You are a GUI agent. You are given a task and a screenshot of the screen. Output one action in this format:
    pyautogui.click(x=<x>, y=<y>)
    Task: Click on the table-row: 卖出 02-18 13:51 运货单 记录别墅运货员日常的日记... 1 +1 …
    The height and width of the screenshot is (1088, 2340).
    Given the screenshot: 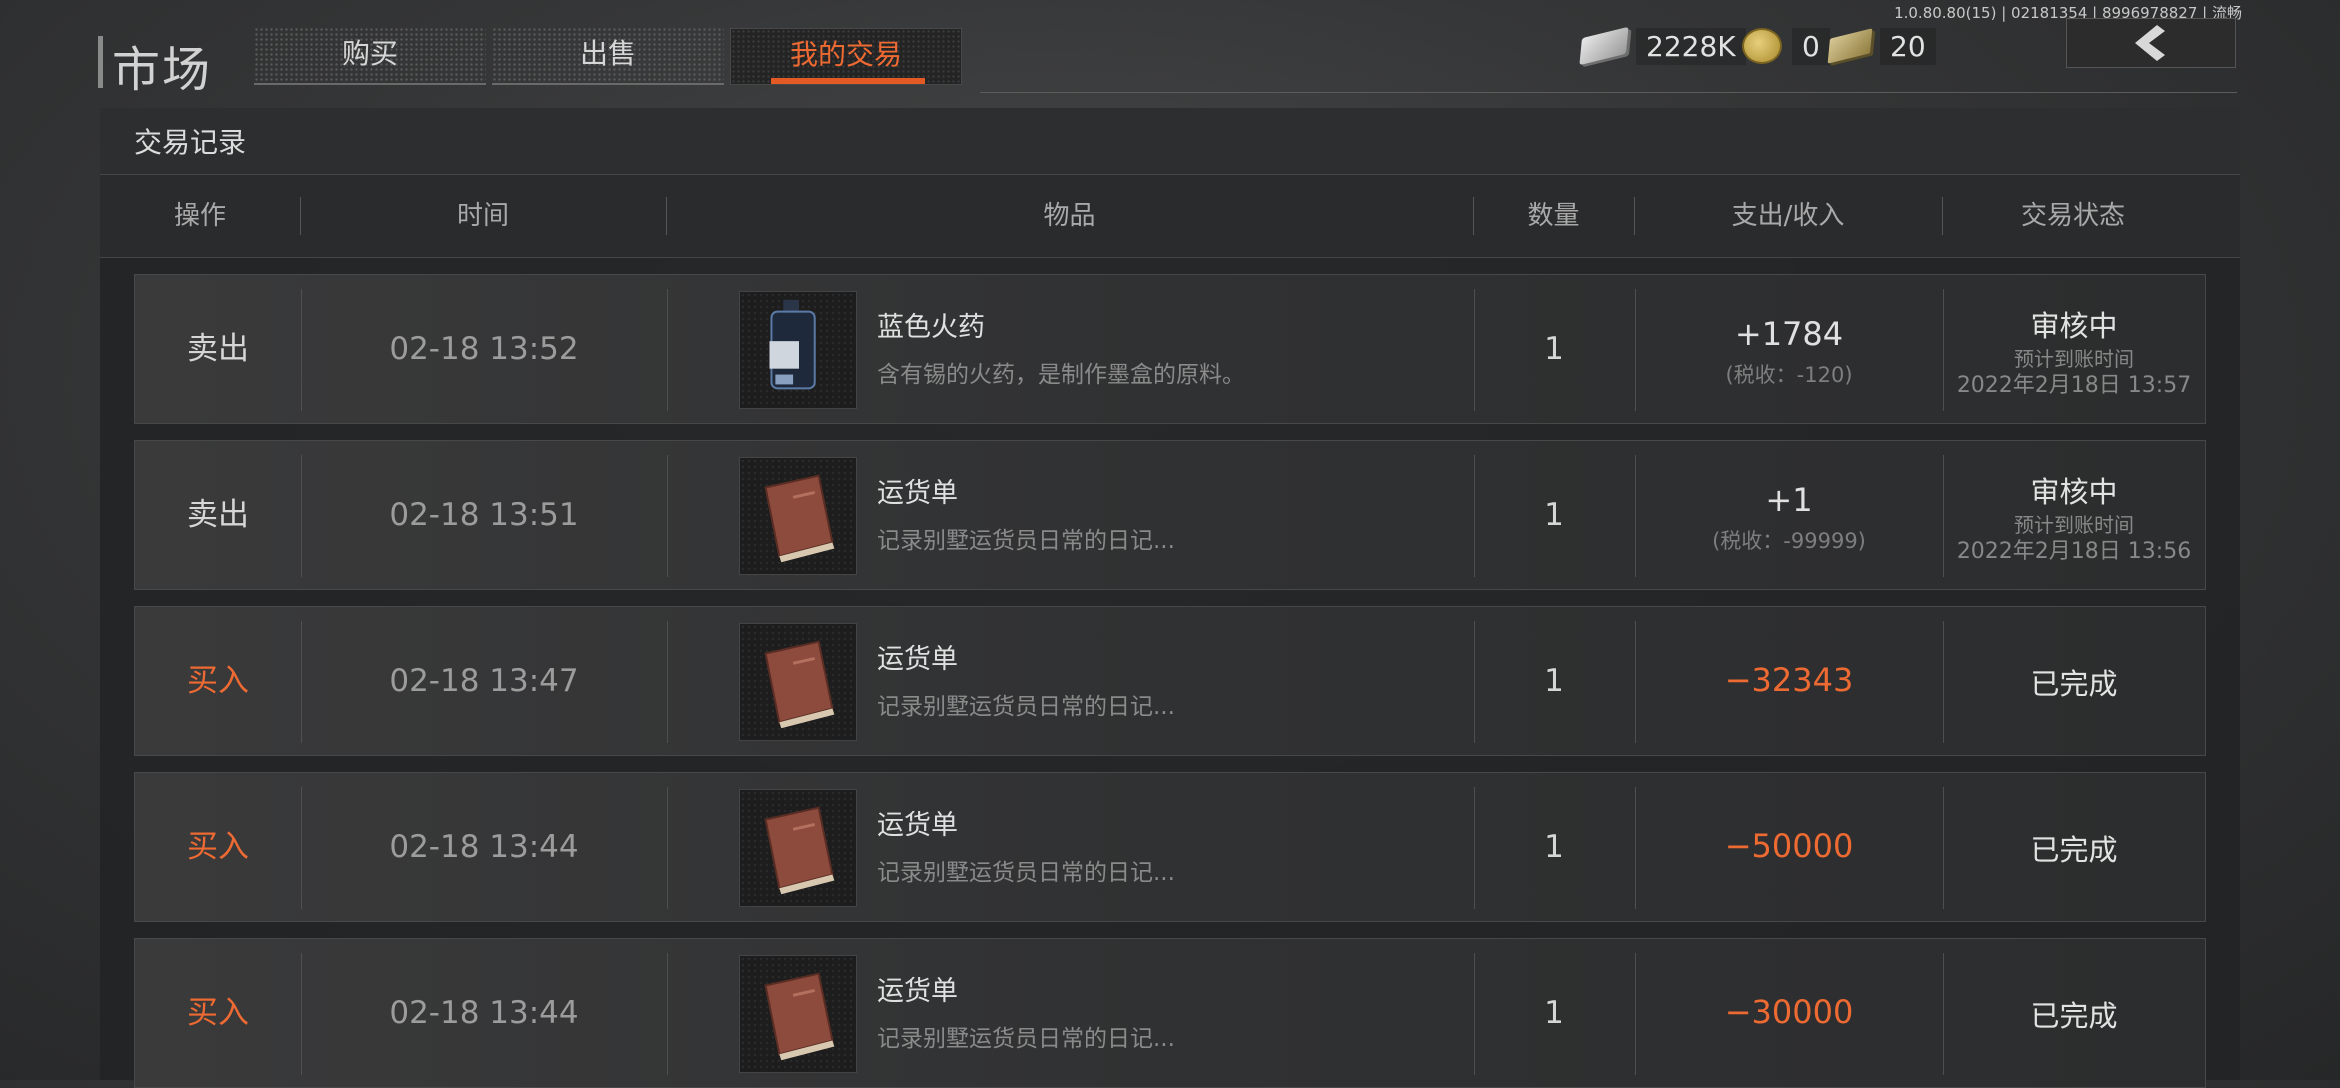 What is the action you would take?
    pyautogui.click(x=1170, y=515)
    